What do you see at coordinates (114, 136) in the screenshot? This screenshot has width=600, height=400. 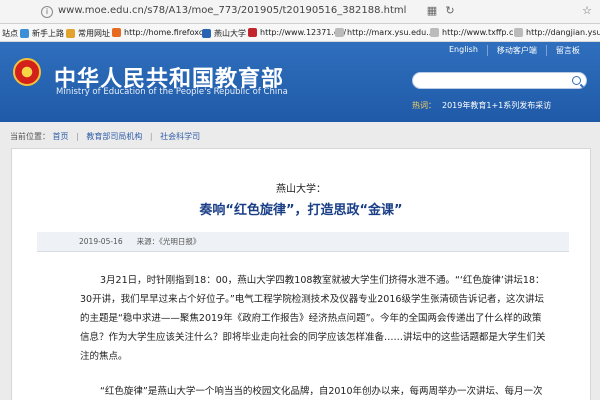 I see `breadcrumb-bureau: 教育部司局机构` at bounding box center [114, 136].